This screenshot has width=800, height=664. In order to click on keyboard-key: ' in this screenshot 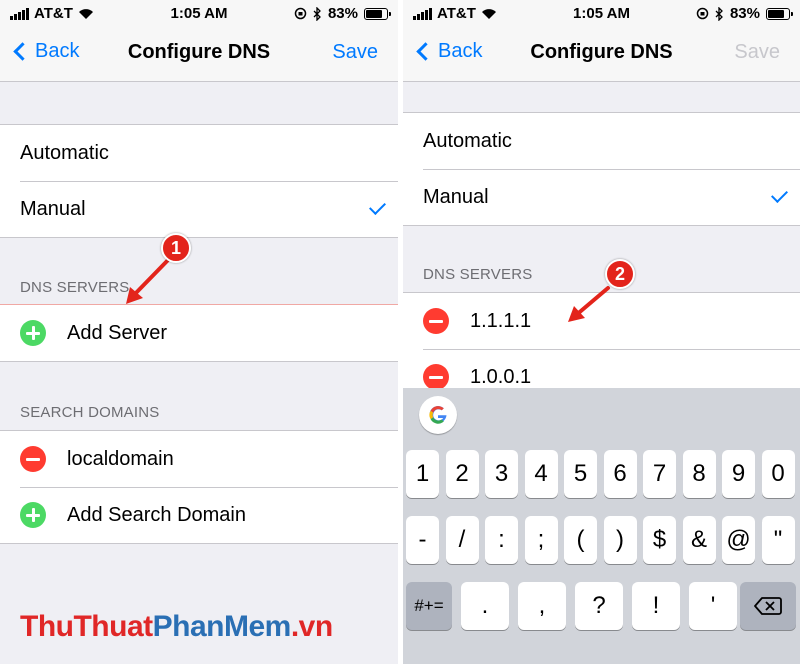, I will do `click(713, 606)`.